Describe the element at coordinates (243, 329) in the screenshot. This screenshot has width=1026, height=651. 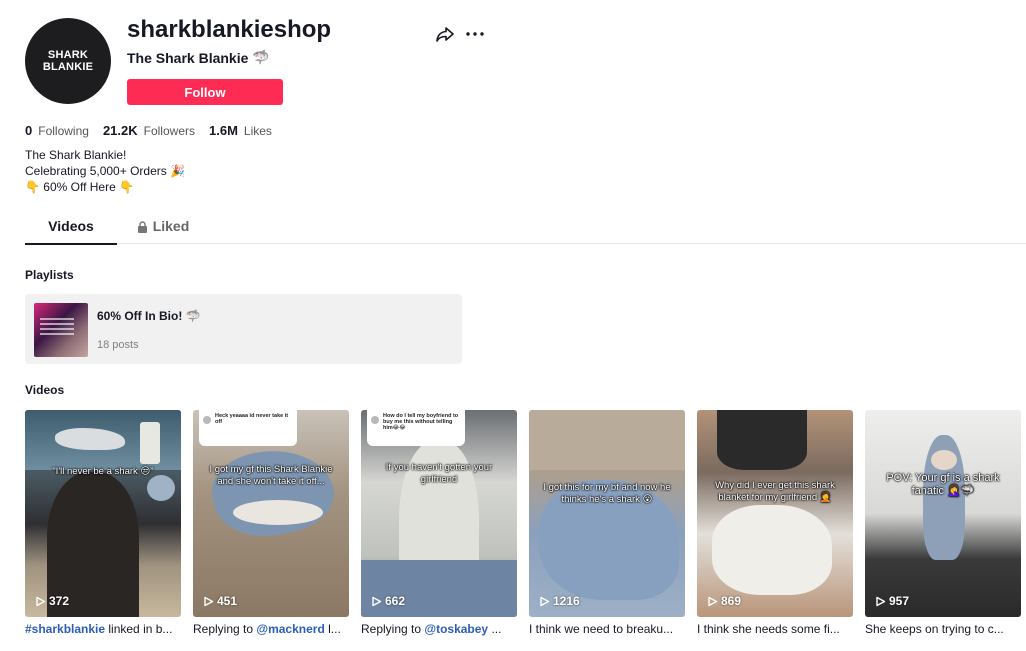
I see `playlist-card: 60% Off In Bio! 🦈 18 posts` at that location.